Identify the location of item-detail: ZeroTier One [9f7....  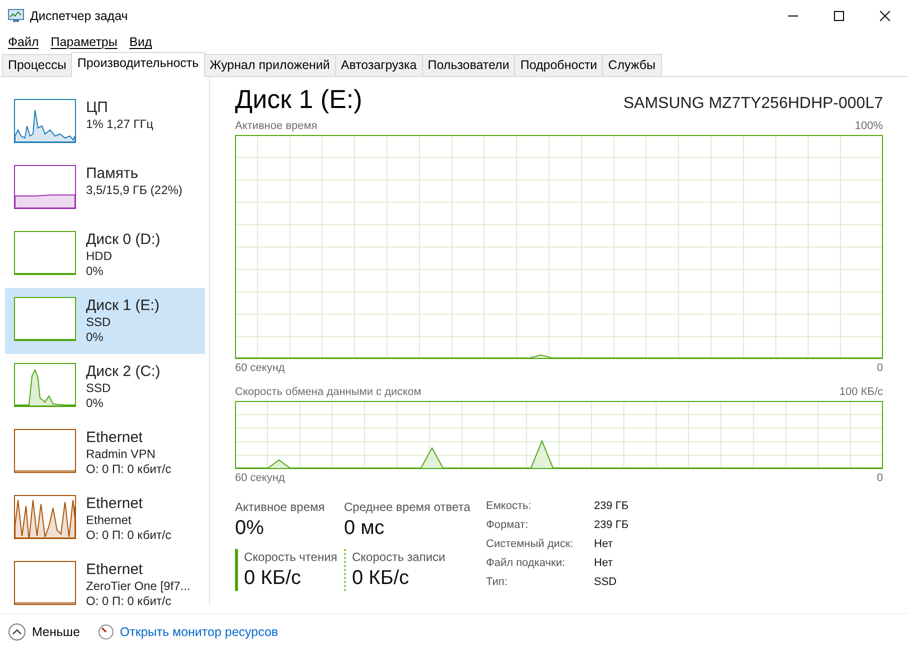
(138, 586).